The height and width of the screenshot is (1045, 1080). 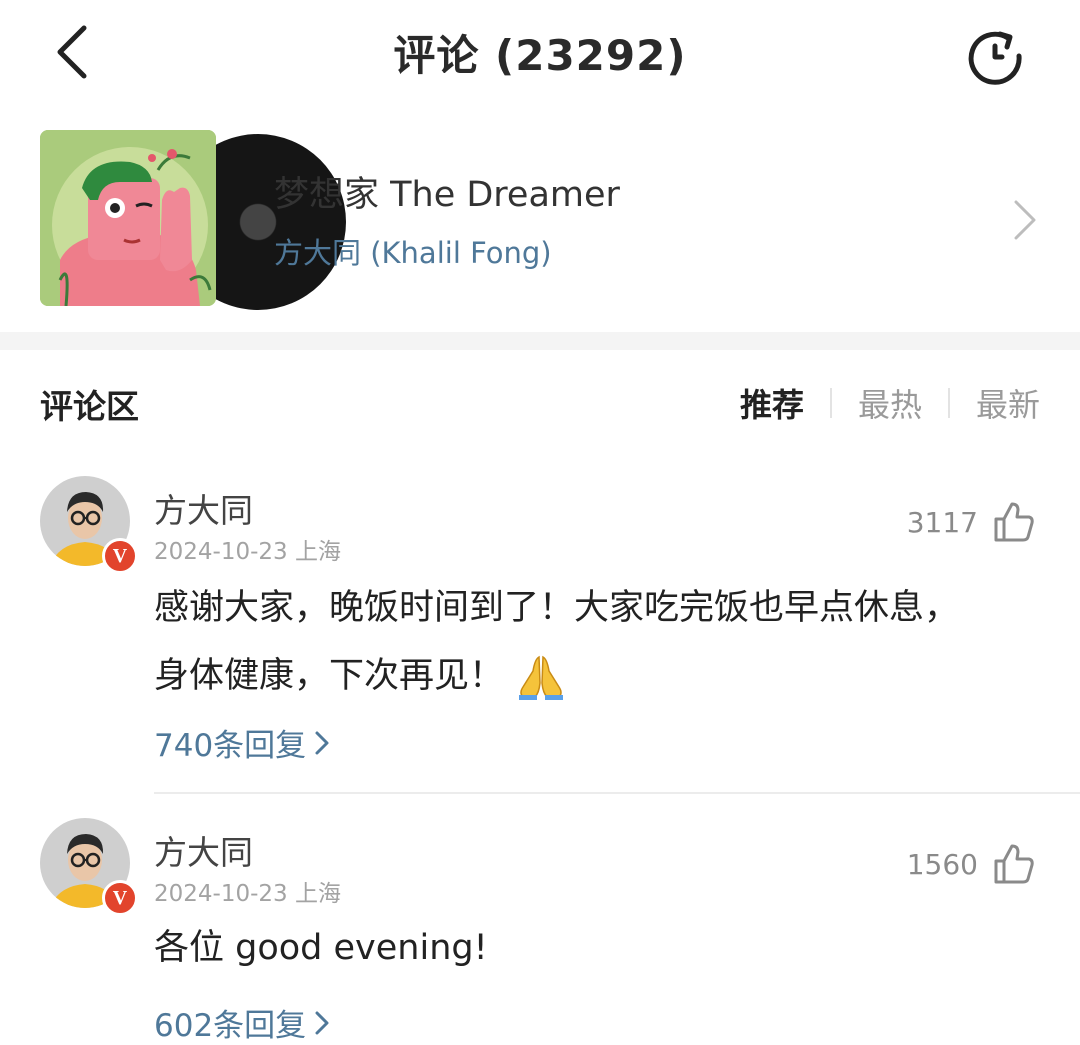 I want to click on replies-link: 602条回复, so click(x=243, y=1022).